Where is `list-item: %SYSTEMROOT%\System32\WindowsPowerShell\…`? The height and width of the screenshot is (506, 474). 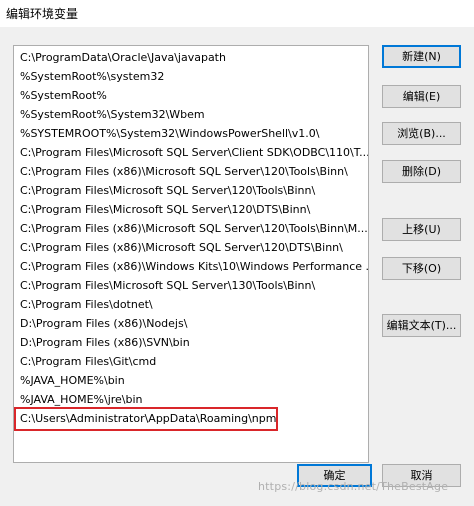 list-item: %SYSTEMROOT%\System32\WindowsPowerShell\… is located at coordinates (191, 133).